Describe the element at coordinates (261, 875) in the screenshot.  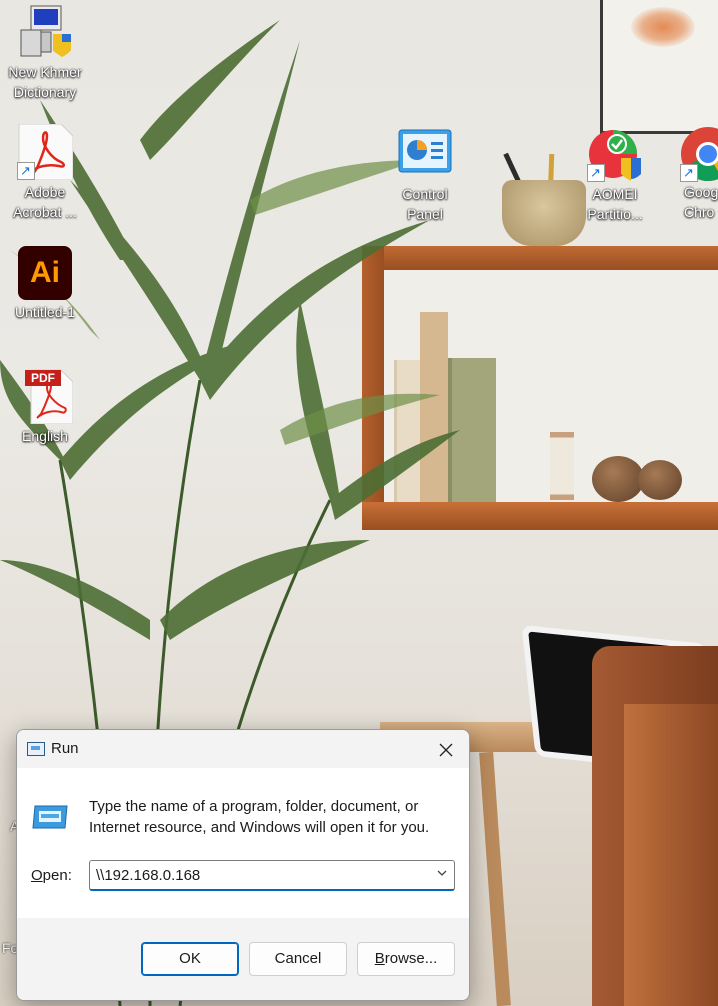
I see `open-input` at that location.